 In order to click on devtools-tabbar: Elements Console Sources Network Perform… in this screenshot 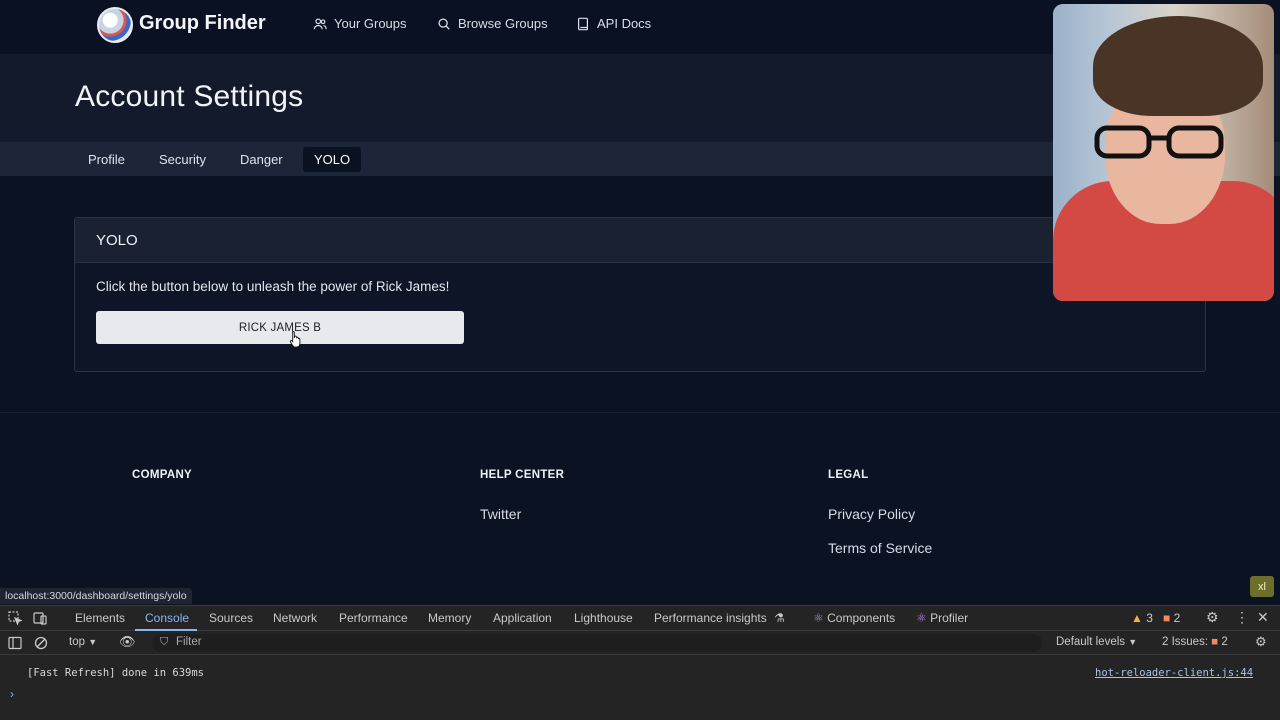, I will do `click(640, 618)`.